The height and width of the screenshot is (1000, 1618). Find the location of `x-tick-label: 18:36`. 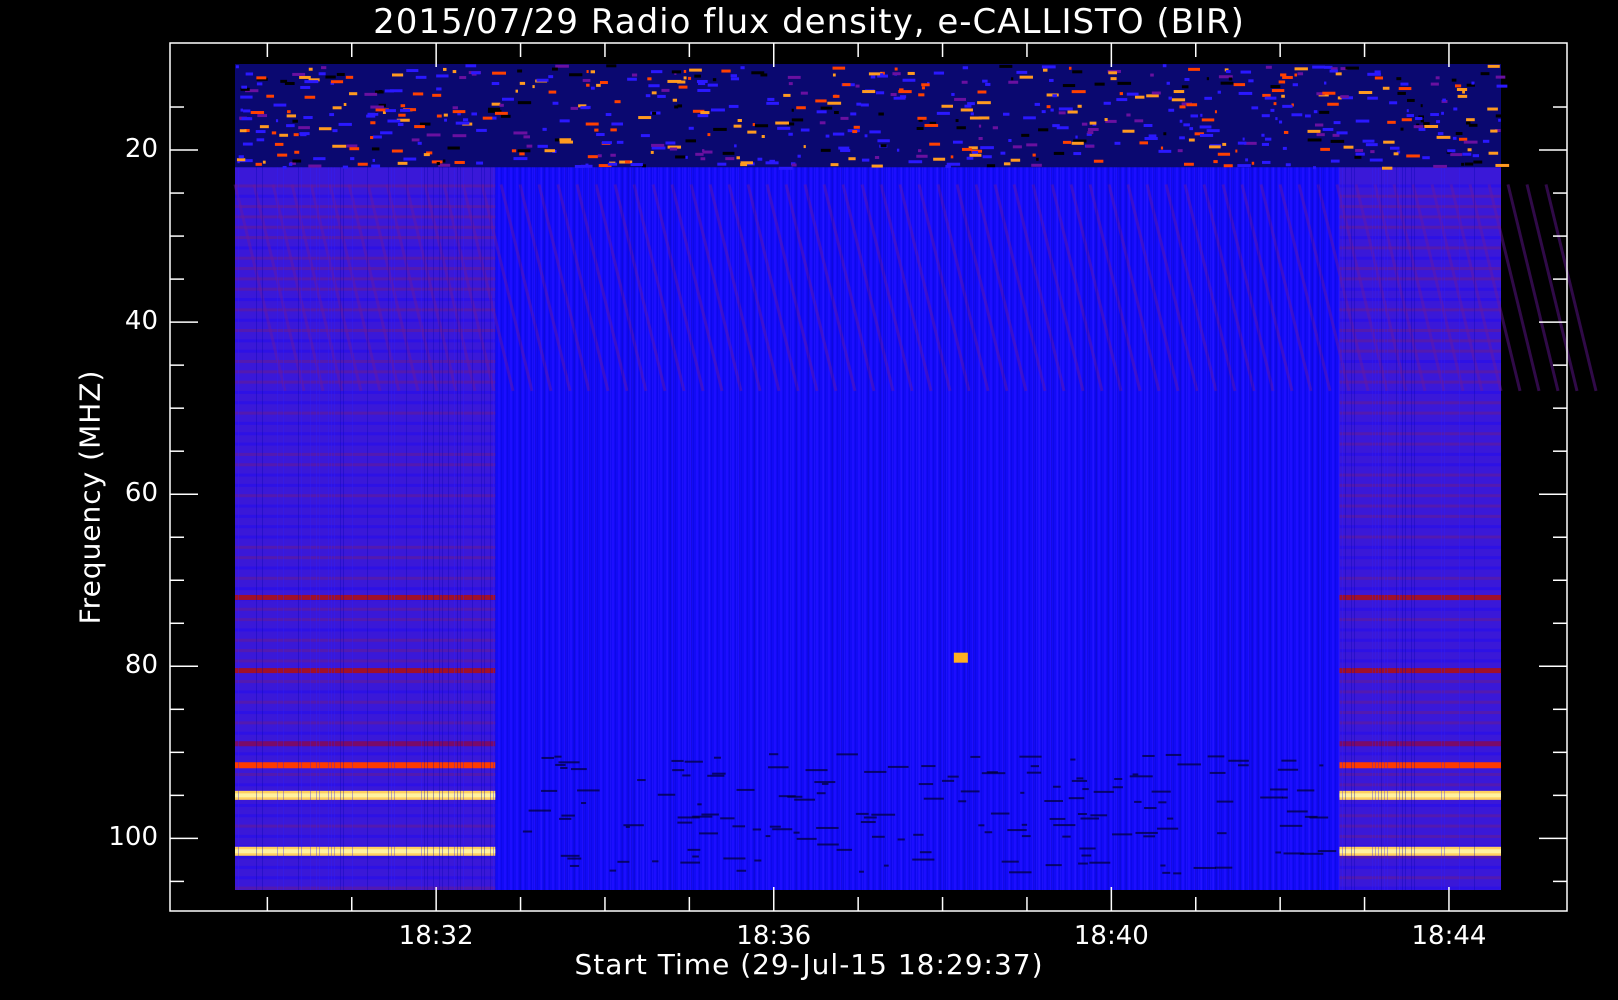

x-tick-label: 18:36 is located at coordinates (774, 936).